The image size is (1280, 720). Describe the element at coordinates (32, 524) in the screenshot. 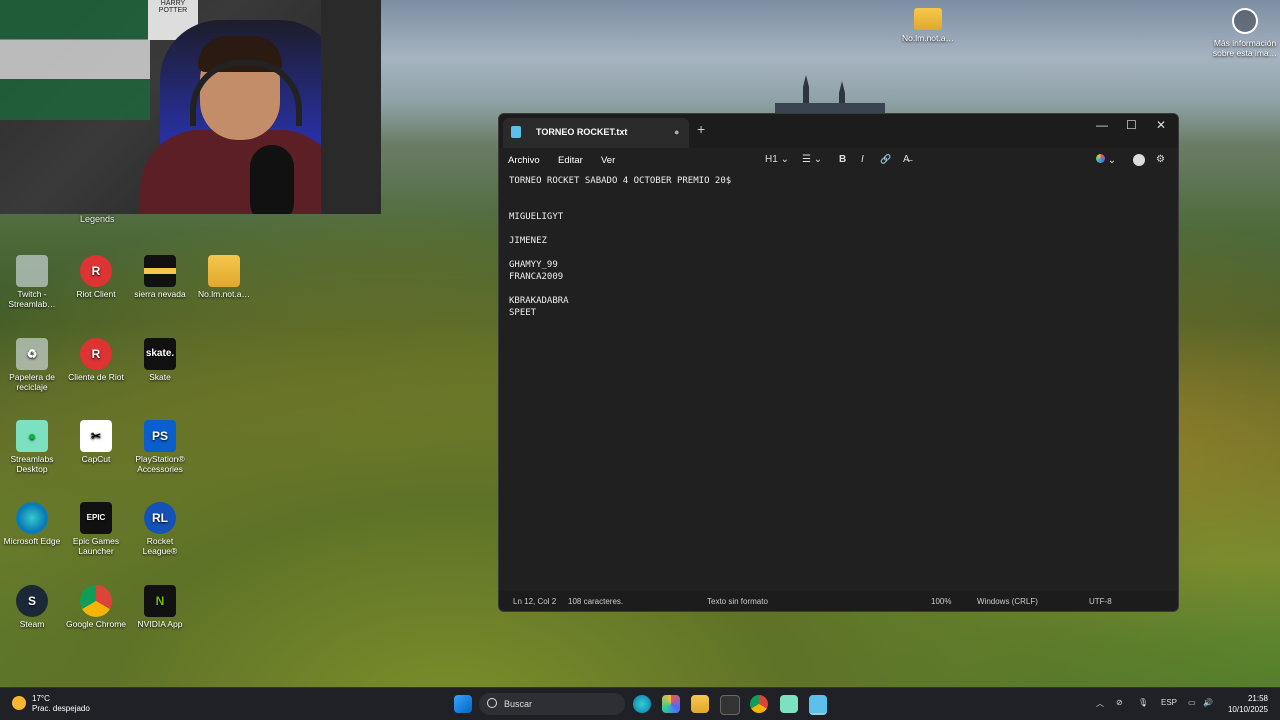

I see `desktop-icon: Microsoft Edge` at that location.